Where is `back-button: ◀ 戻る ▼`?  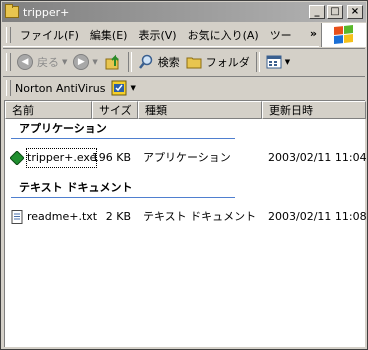 back-button: ◀ 戻る ▼ is located at coordinates (42, 62).